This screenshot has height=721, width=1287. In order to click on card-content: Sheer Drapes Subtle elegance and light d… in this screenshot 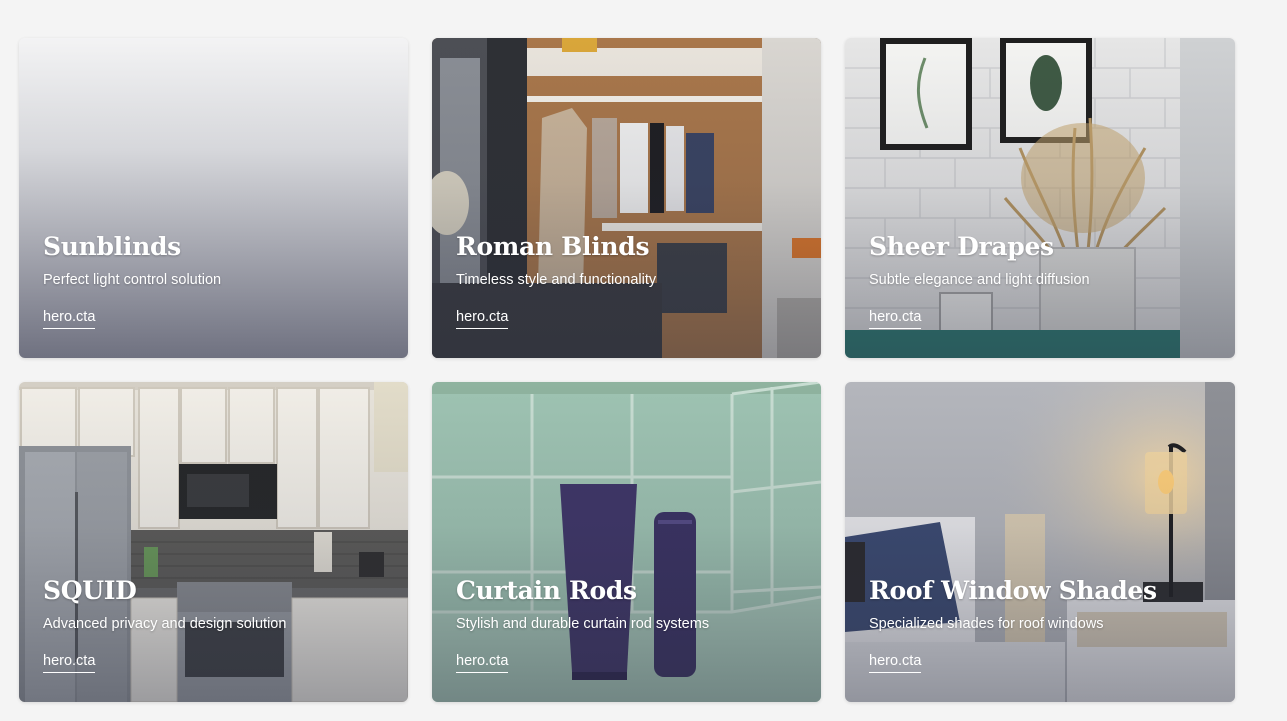, I will do `click(1042, 279)`.